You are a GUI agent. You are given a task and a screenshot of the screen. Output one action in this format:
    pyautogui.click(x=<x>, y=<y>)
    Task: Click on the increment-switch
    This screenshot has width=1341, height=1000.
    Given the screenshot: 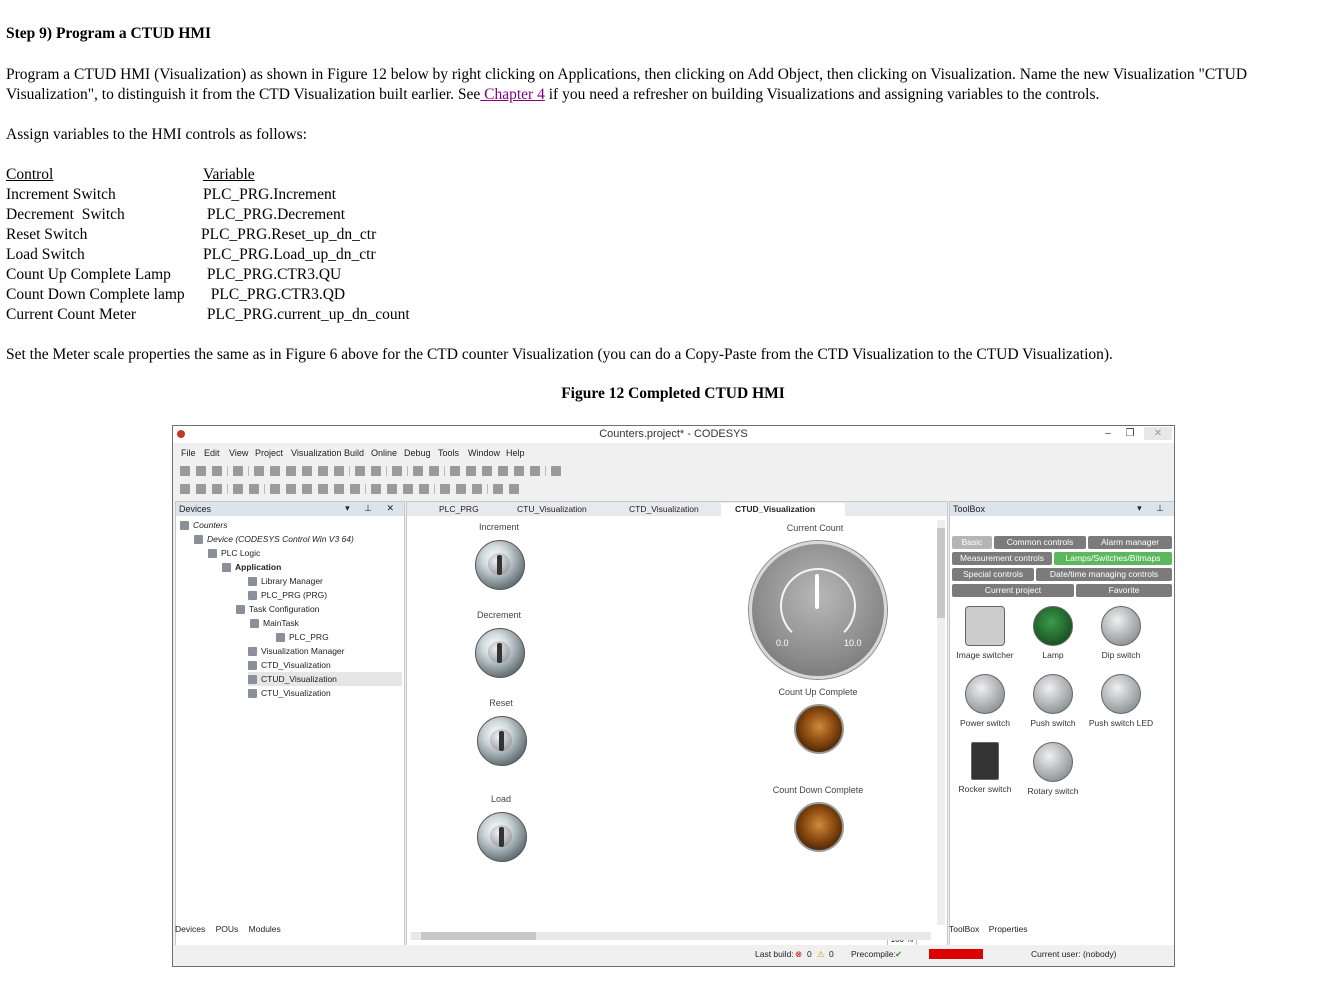 What is the action you would take?
    pyautogui.click(x=500, y=565)
    